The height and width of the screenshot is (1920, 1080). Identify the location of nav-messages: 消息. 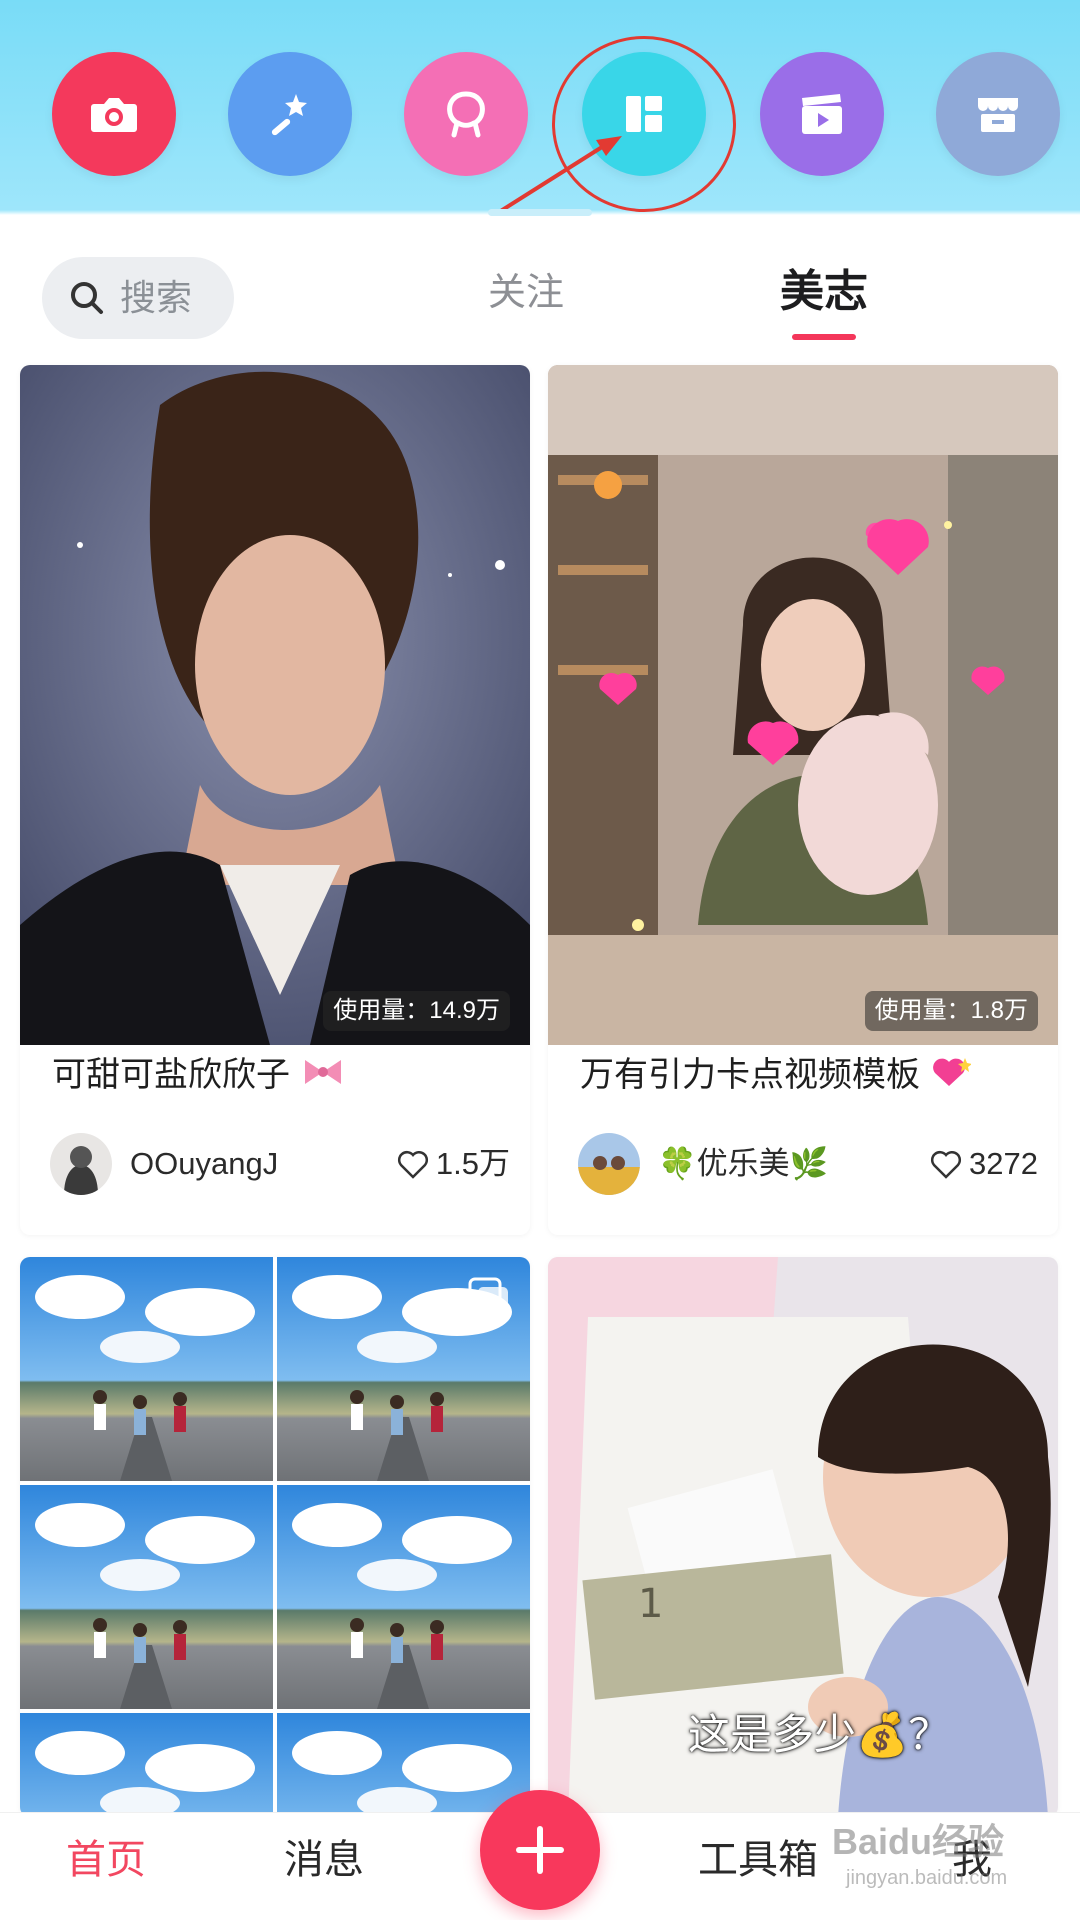
(324, 1860).